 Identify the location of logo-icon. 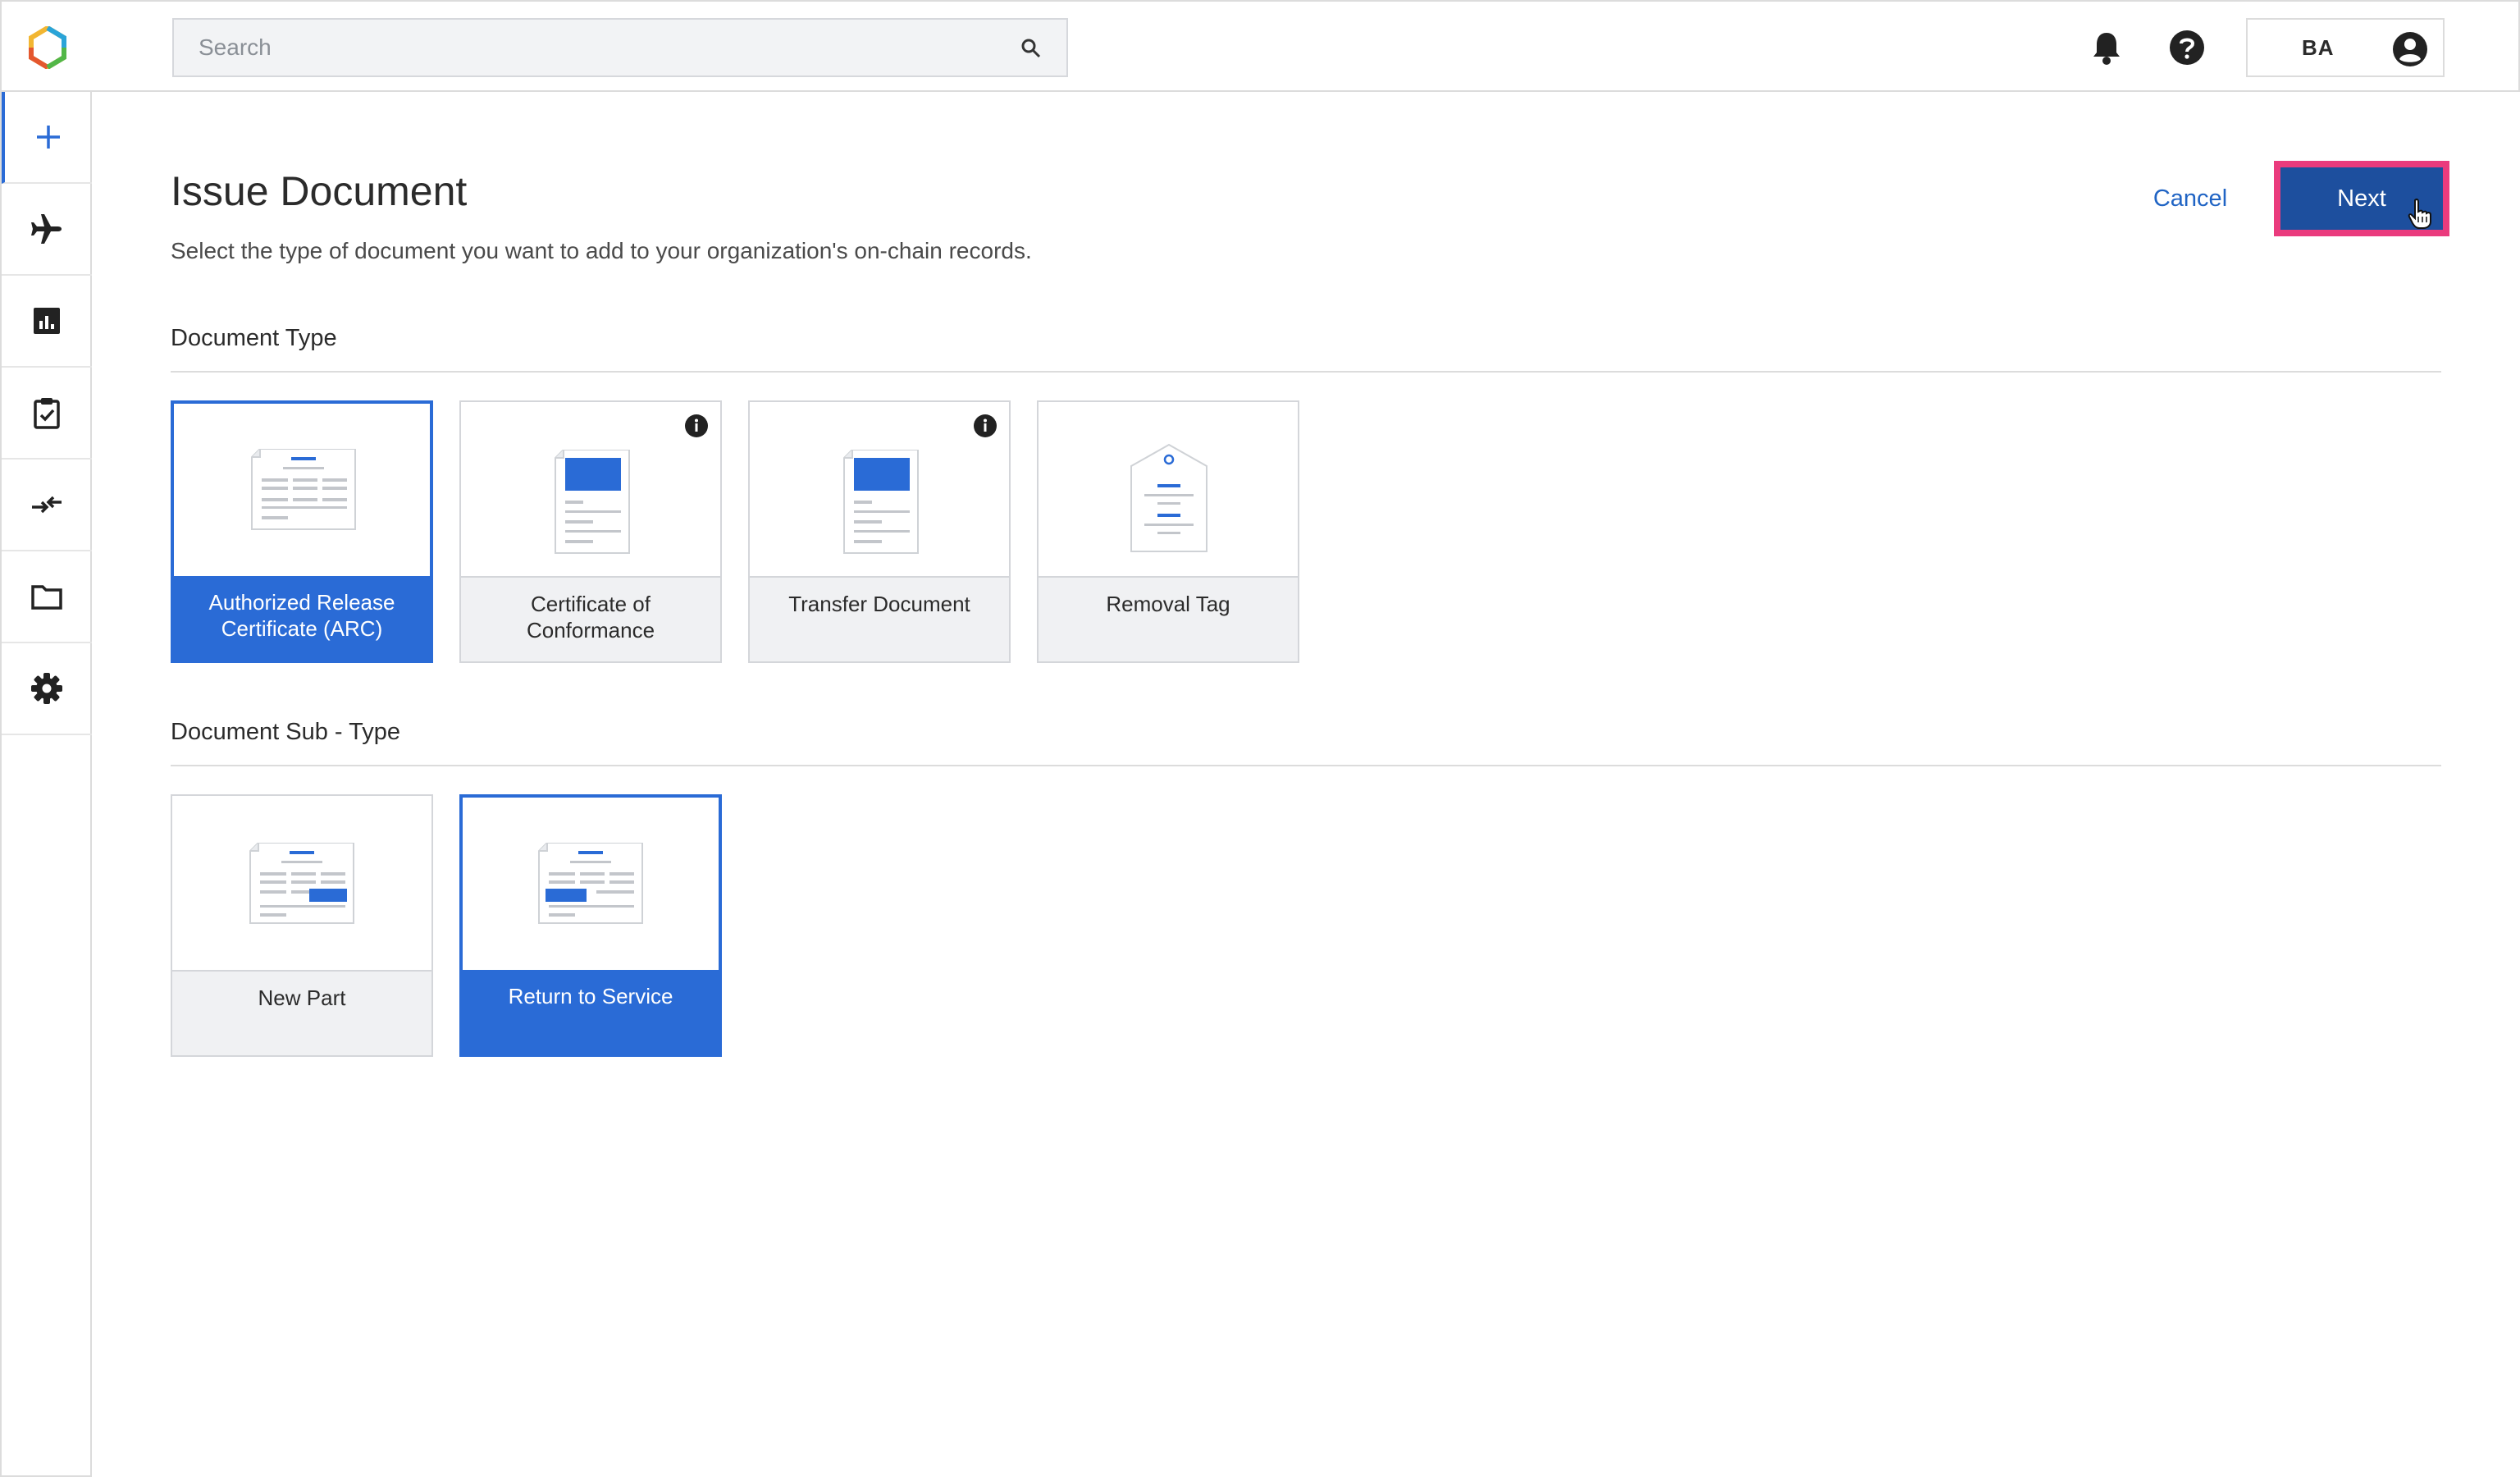
(48, 47).